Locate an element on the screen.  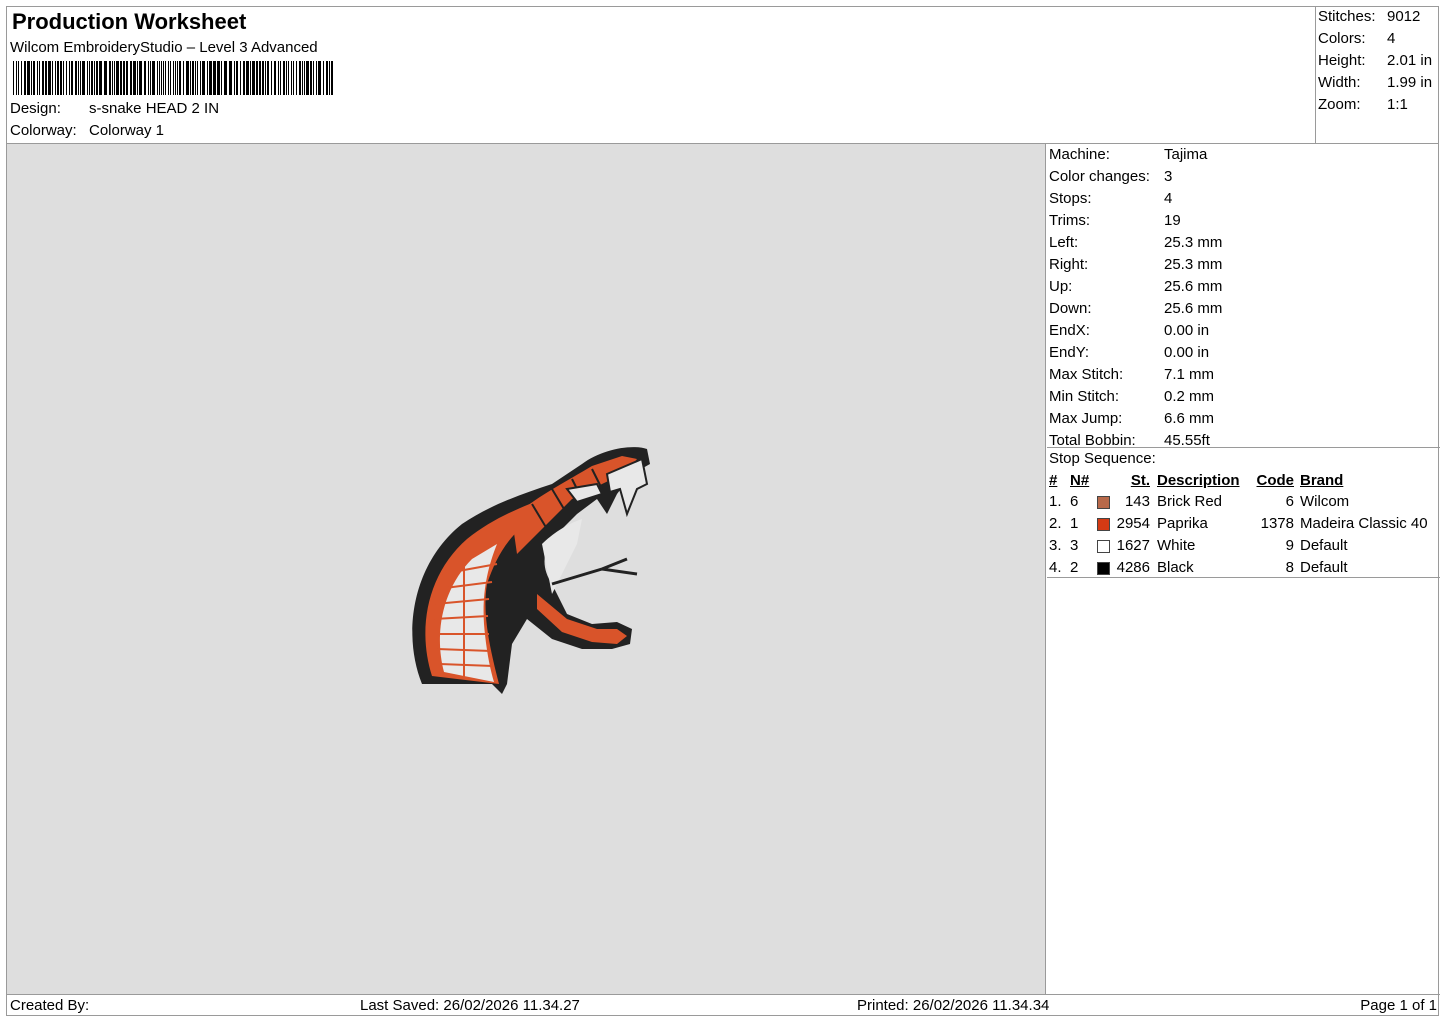
info-value: 0.2 mm is located at coordinates (1189, 396).